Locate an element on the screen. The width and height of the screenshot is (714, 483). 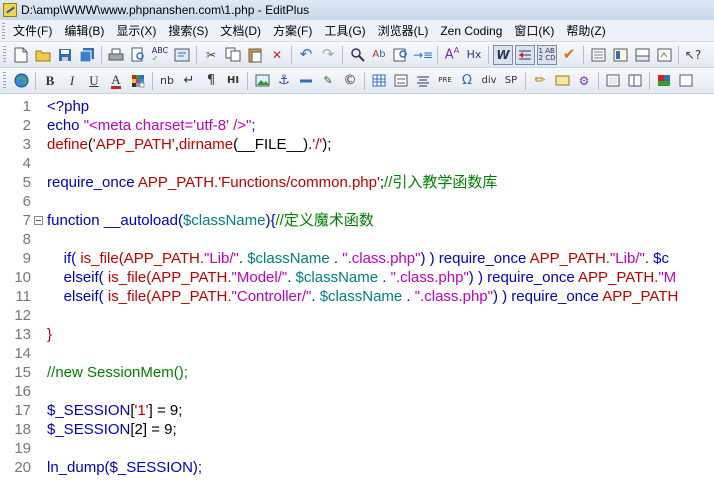
code-line: 13} is located at coordinates (357, 334).